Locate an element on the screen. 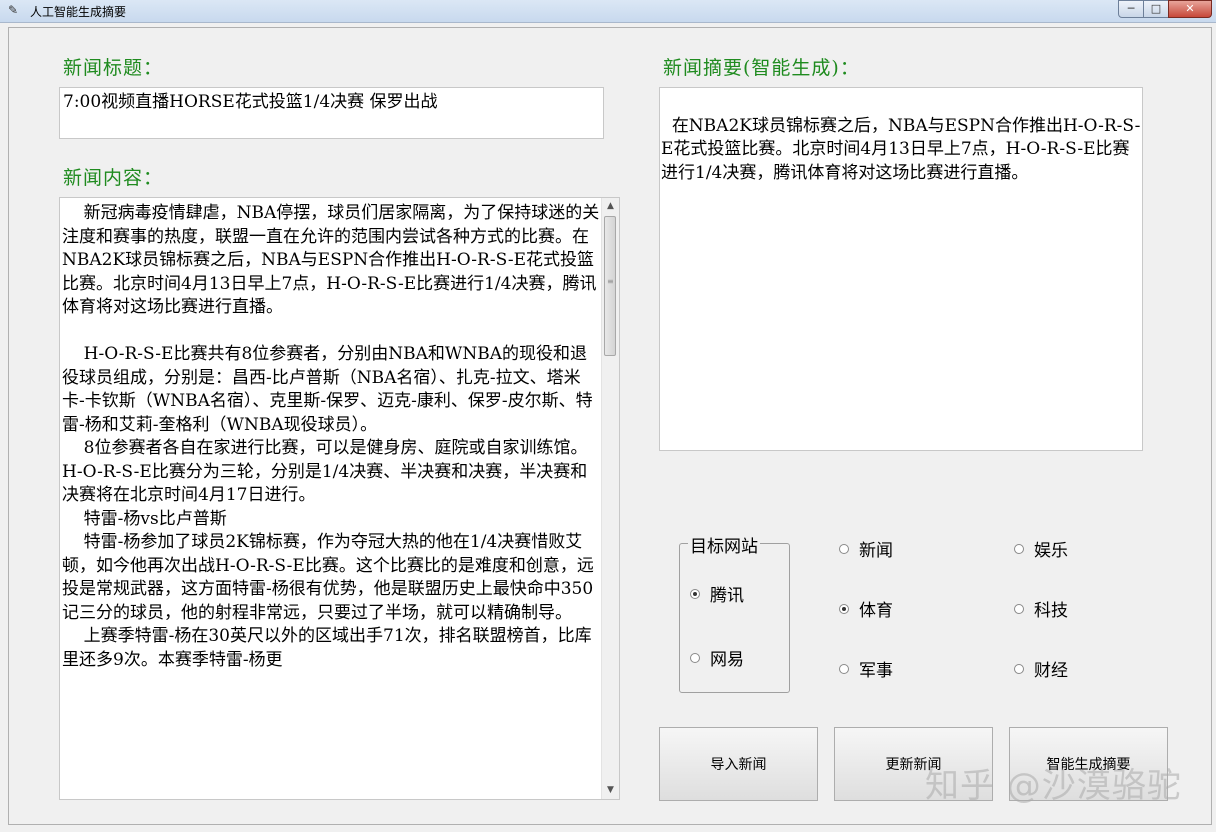 The image size is (1216, 832). maximize-button: □ is located at coordinates (1156, 9).